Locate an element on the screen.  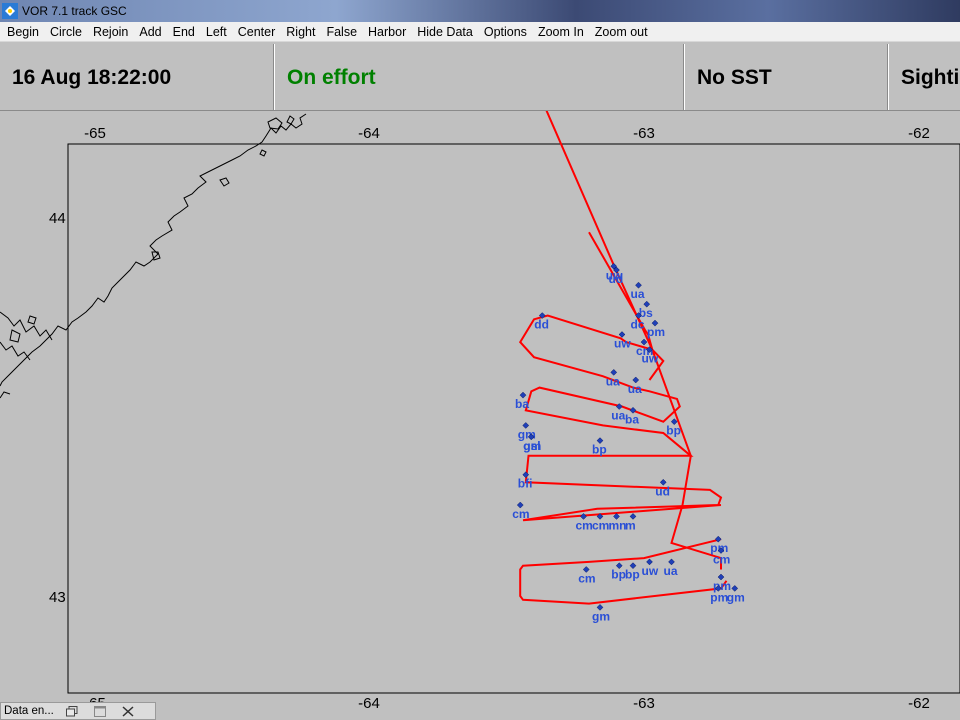
menu-center: Center is located at coordinates (257, 32).